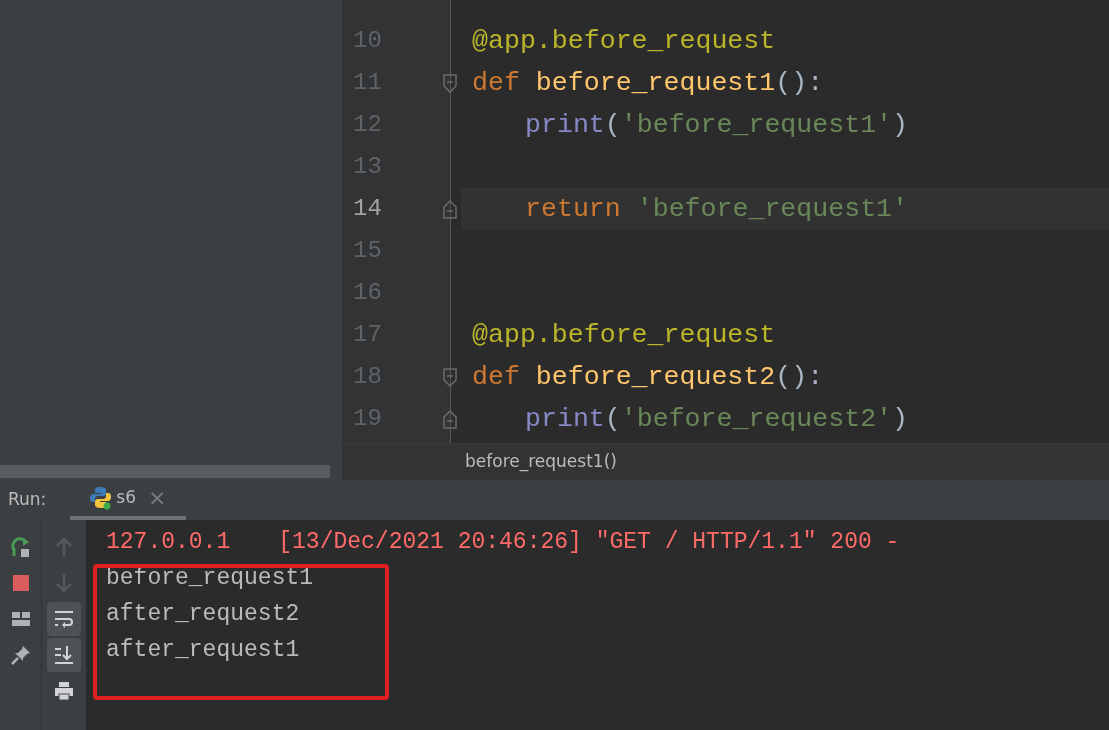  I want to click on console-text: before_request1, so click(210, 578).